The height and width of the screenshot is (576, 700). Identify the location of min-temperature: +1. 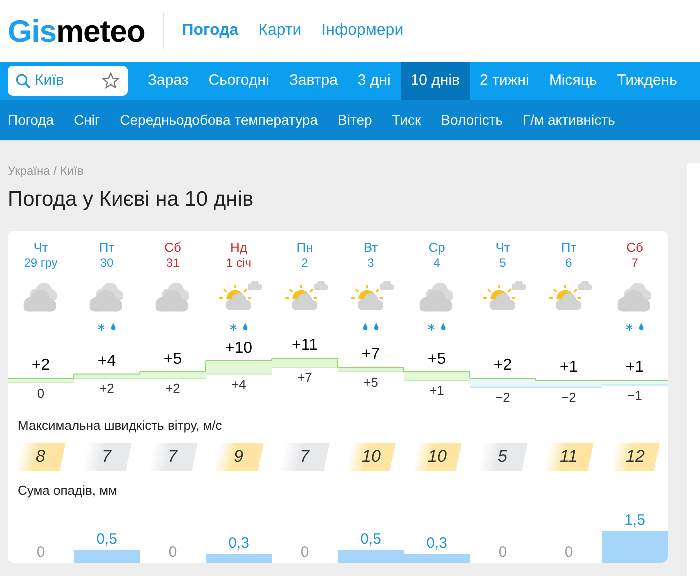
(437, 390).